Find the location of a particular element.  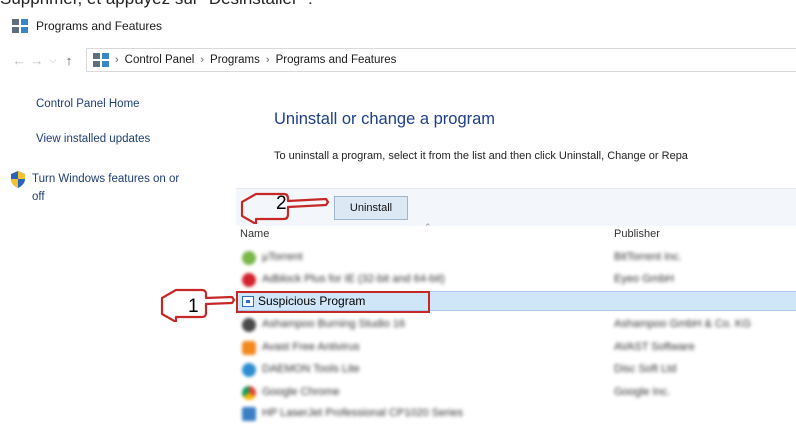

window-titlebar: Programs and Features is located at coordinates (87, 26).